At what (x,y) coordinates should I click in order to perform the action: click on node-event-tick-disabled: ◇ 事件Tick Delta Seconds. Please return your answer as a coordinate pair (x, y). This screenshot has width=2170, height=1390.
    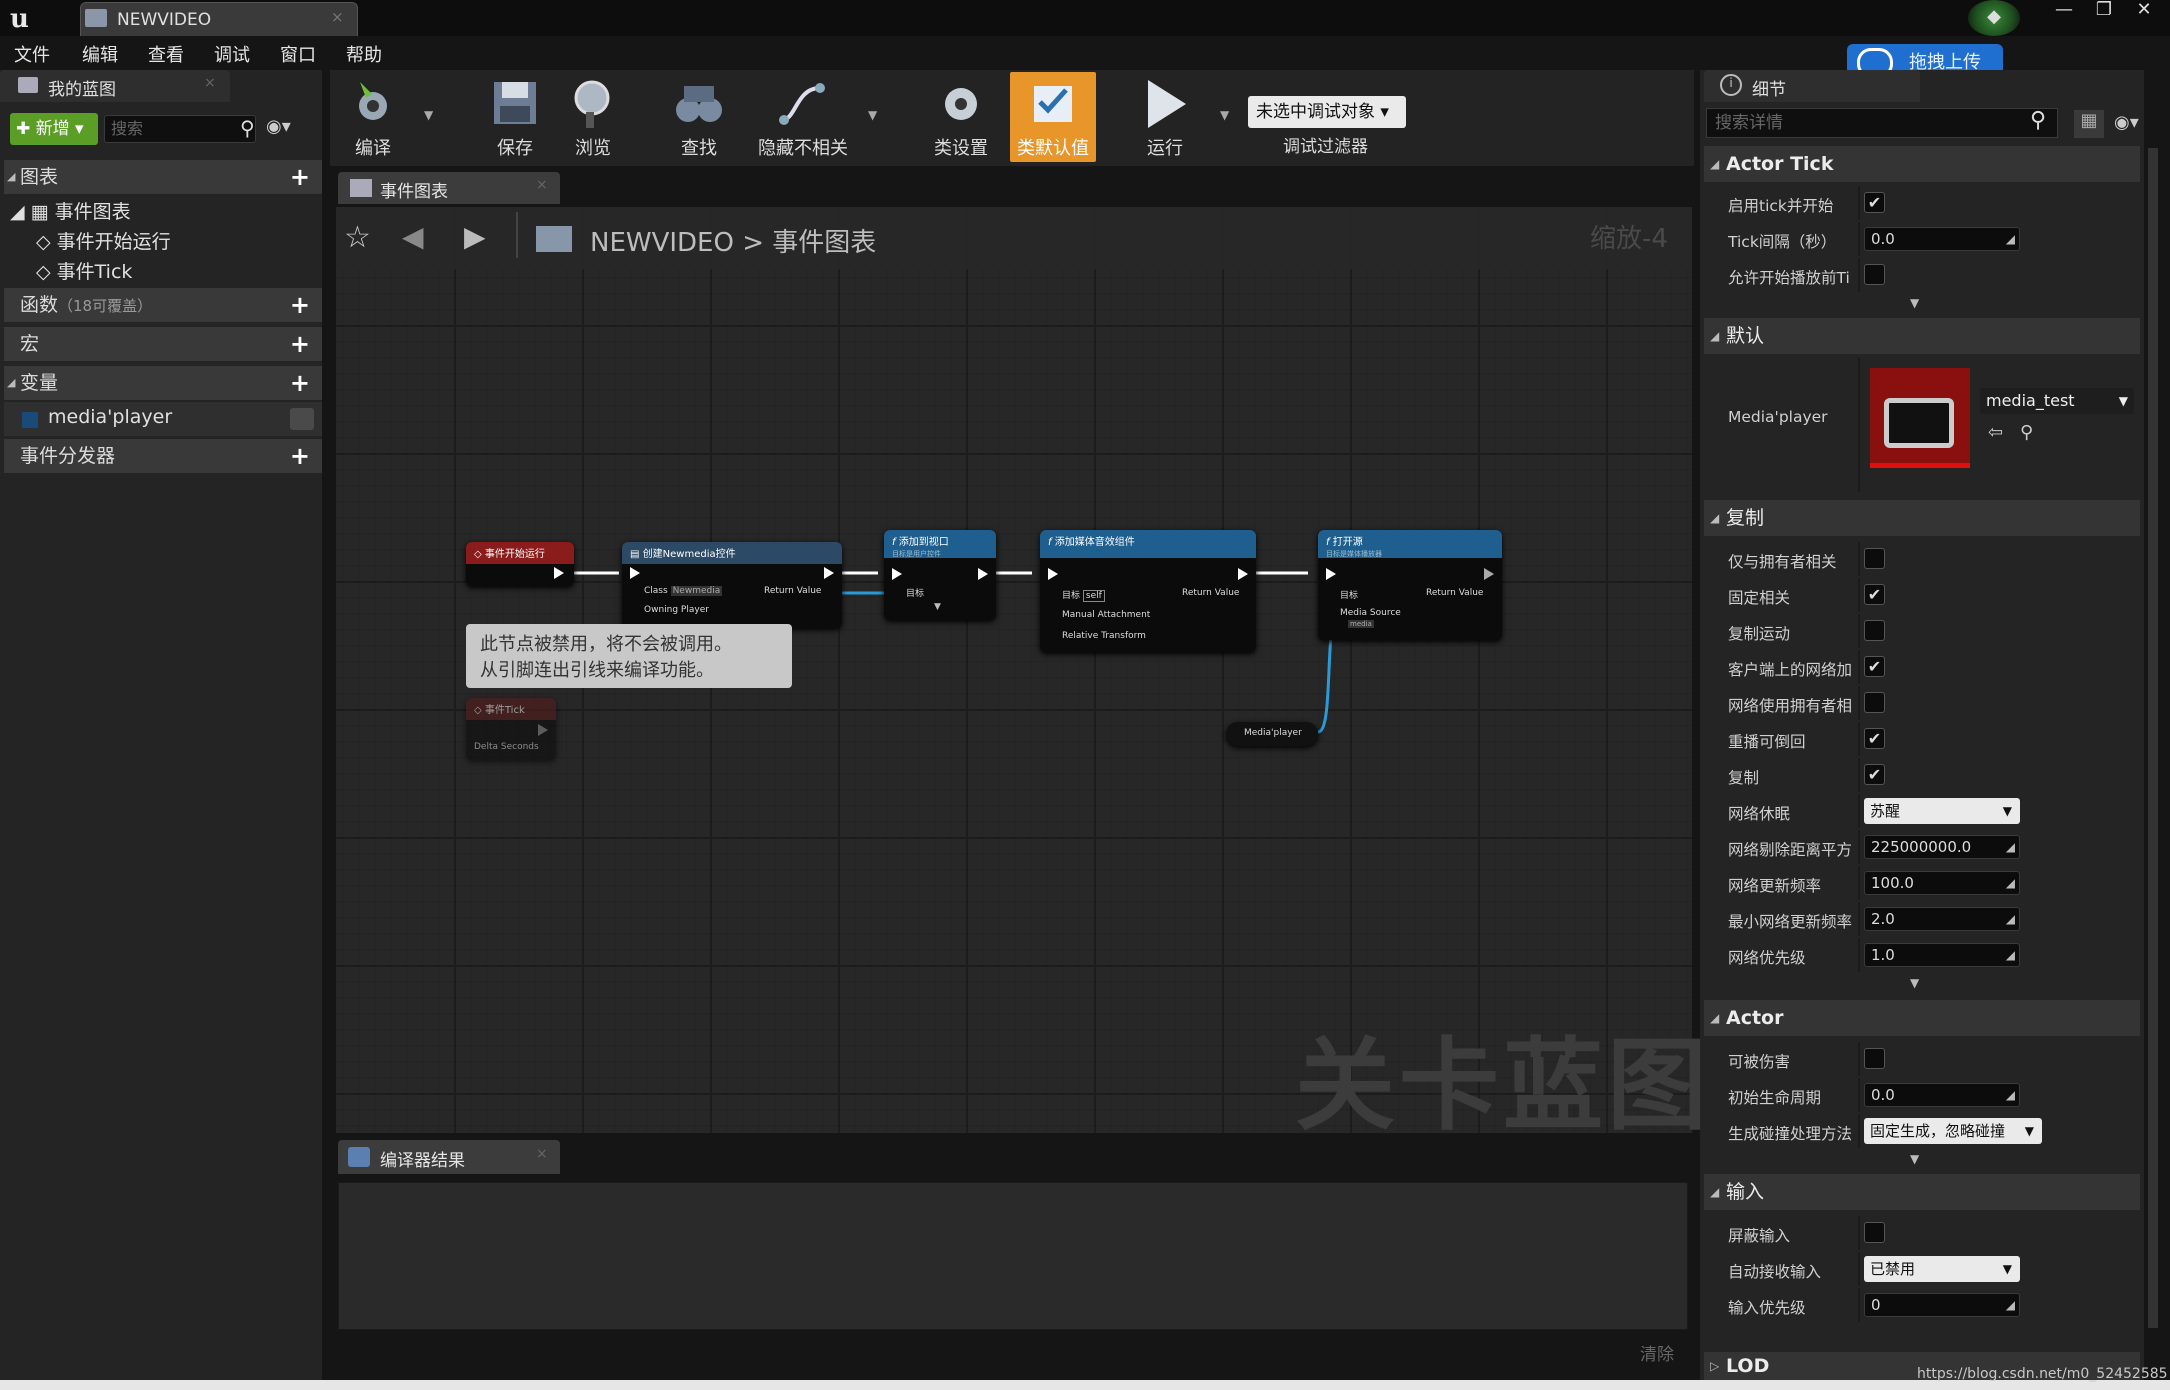
    Looking at the image, I should click on (511, 729).